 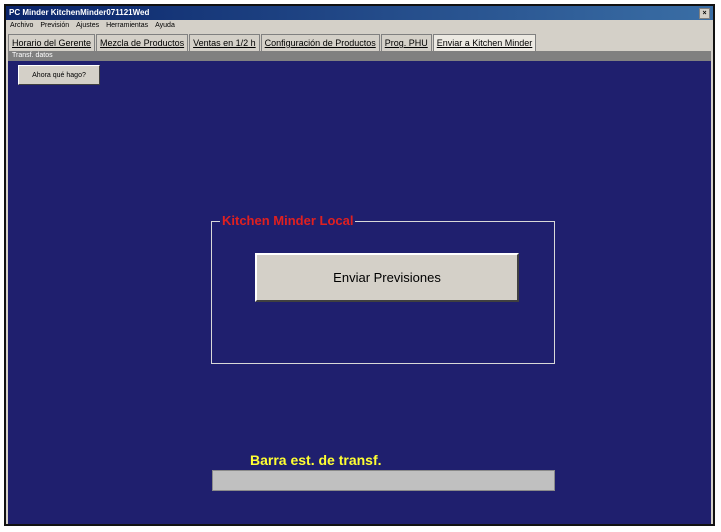 What do you see at coordinates (79, 12) in the screenshot?
I see `window-title: PC Minder KitchenMinder071121Wed` at bounding box center [79, 12].